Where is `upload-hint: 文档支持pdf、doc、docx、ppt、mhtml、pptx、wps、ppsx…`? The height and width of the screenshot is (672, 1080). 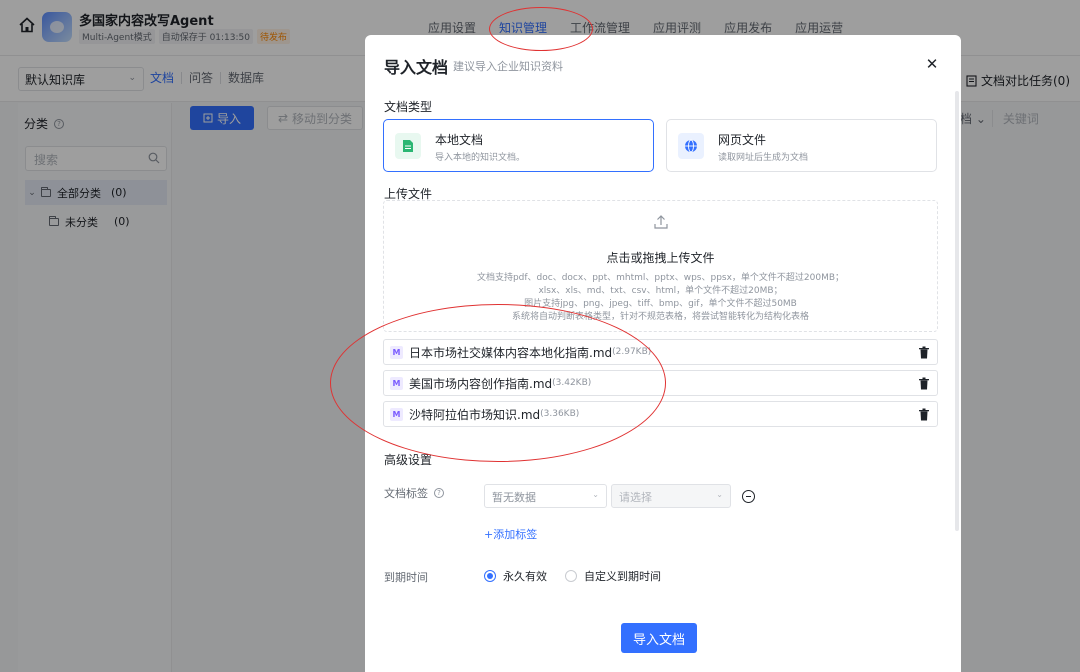
upload-hint: 文档支持pdf、doc、docx、ppt、mhtml、pptx、wps、ppsx… is located at coordinates (660, 278).